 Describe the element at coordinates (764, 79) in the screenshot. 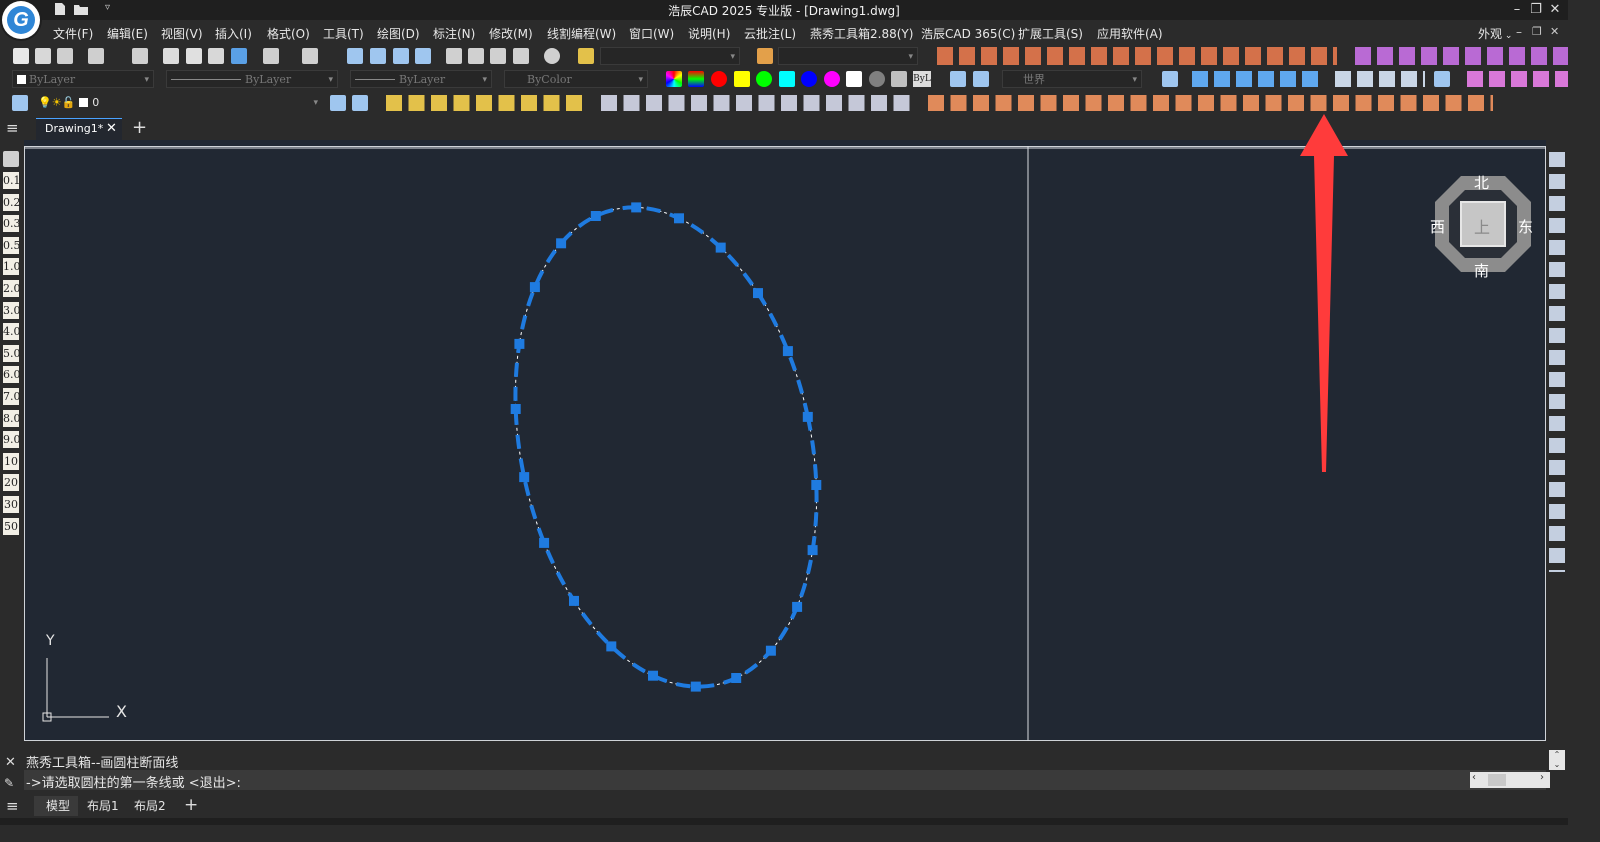

I see `color-green-swatch` at that location.